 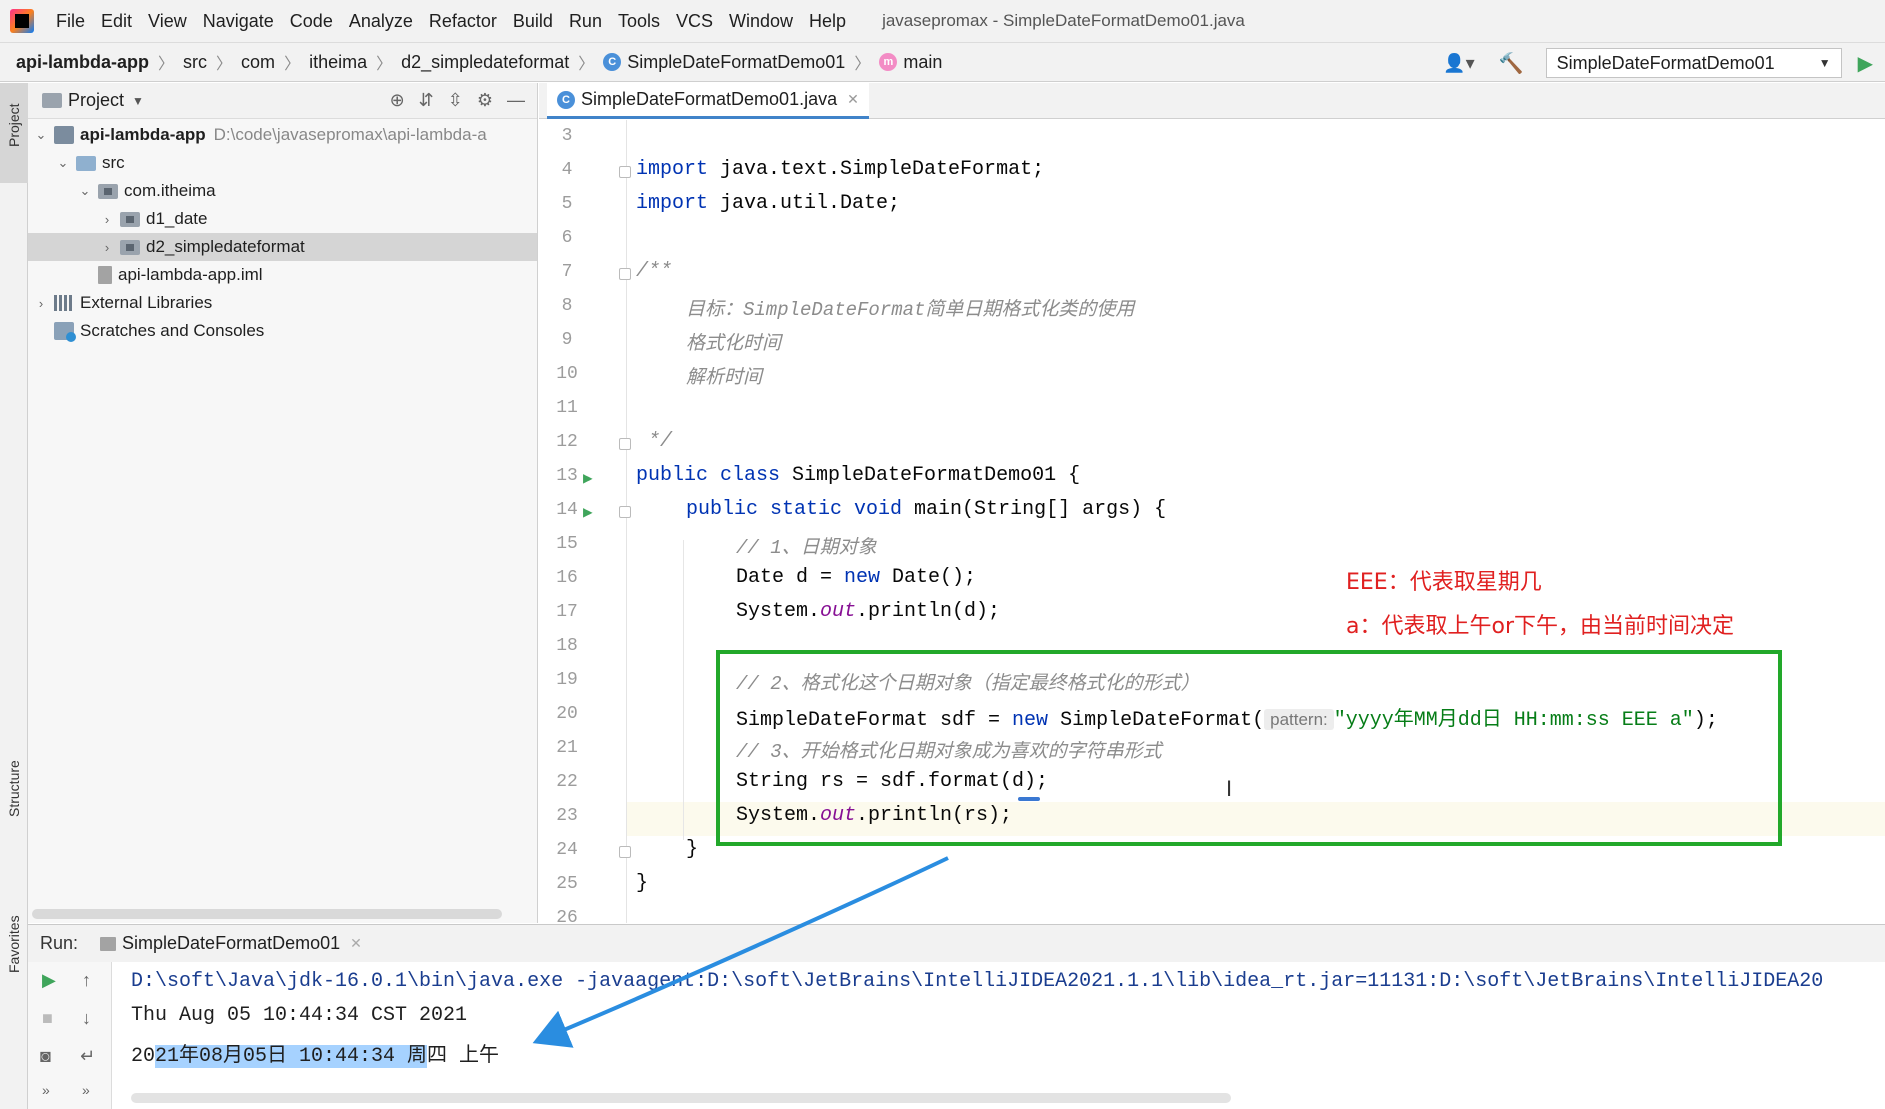 I want to click on run-method-gutter-icon: ▶, so click(x=588, y=512).